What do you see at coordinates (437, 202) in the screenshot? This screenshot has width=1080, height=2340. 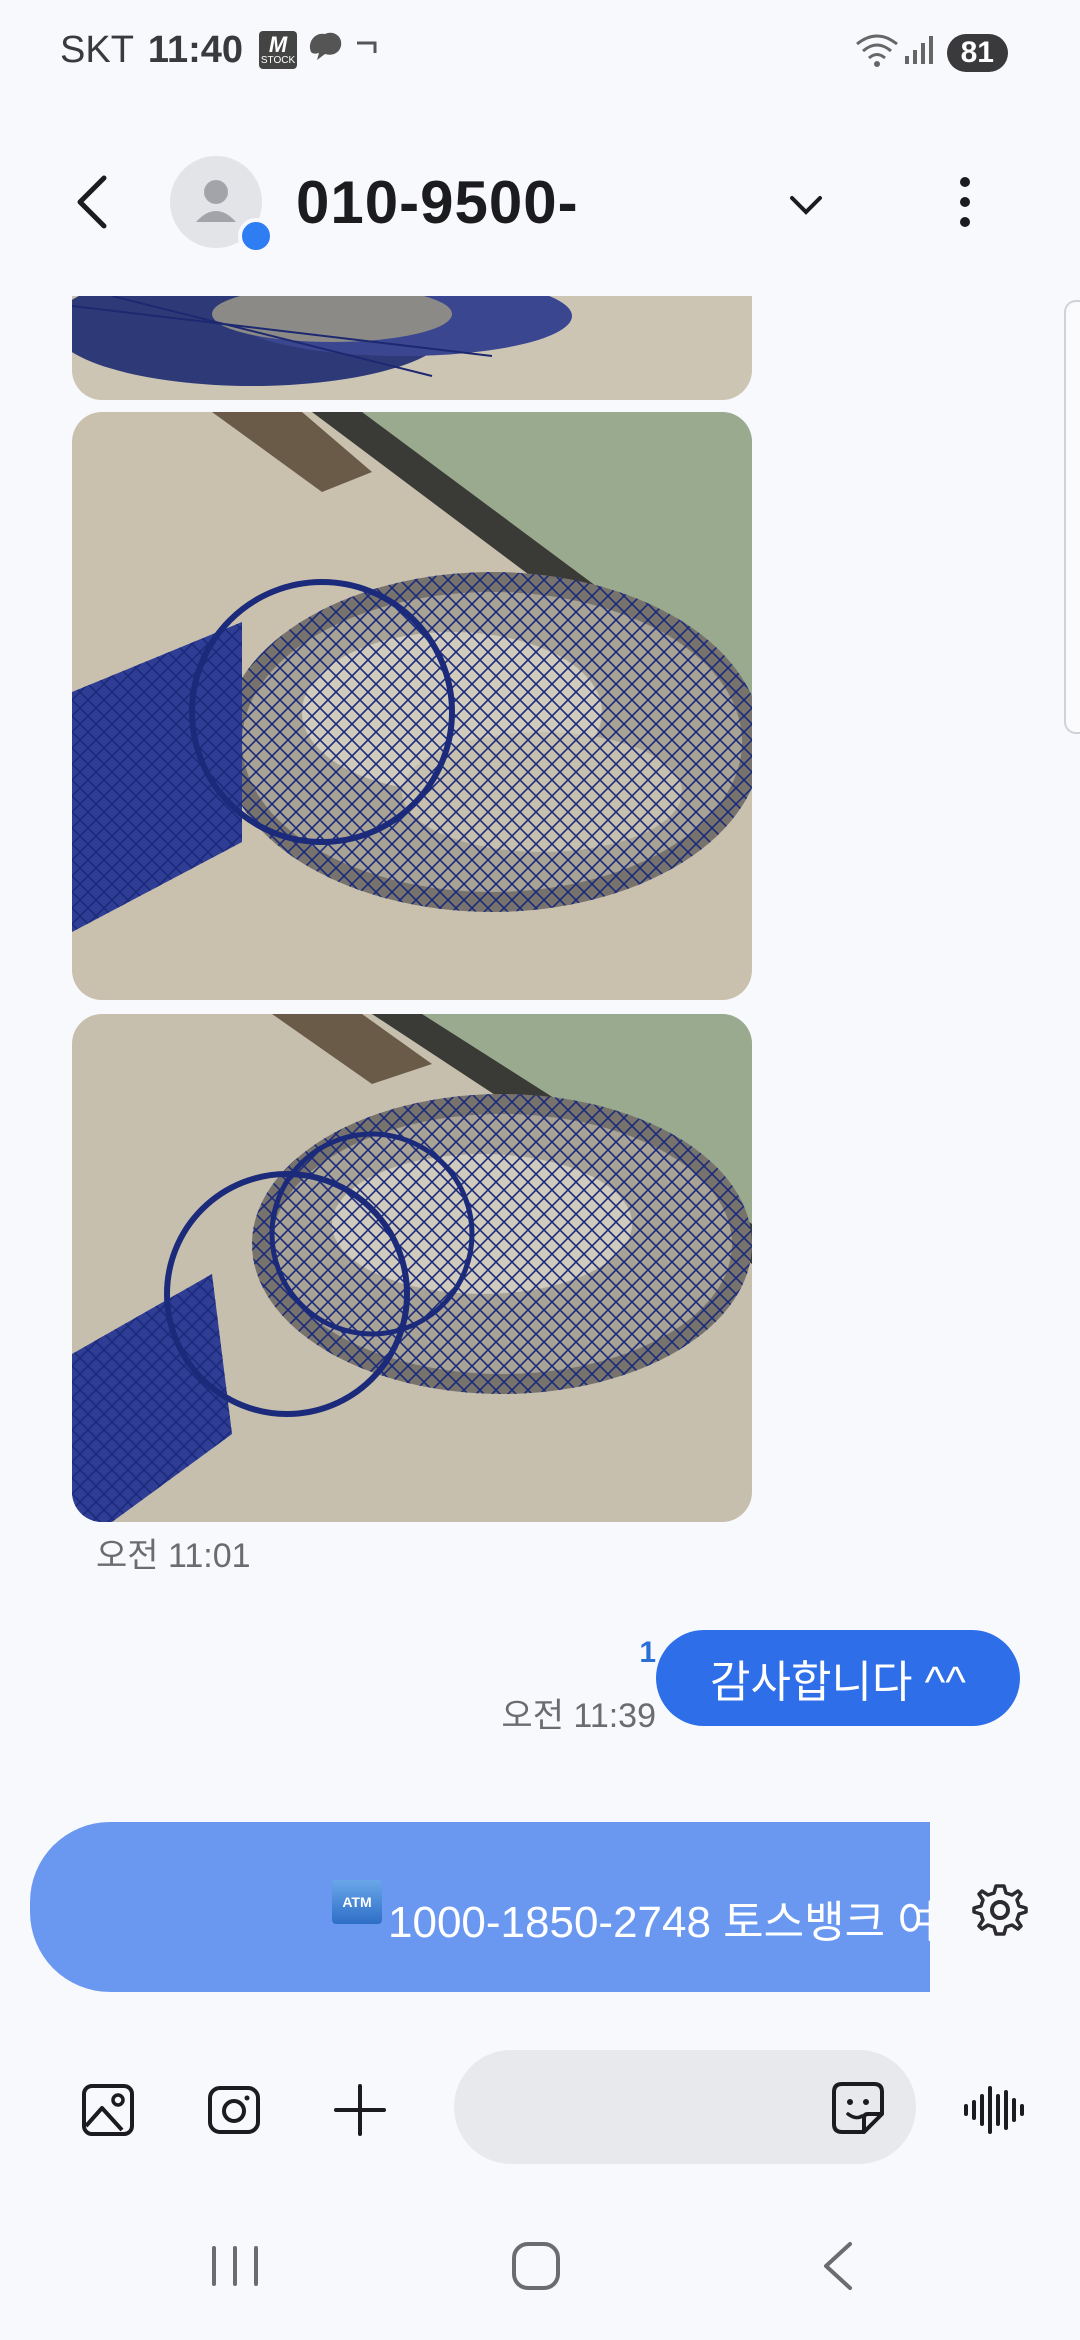 I see `contact-number: 010-9500-` at bounding box center [437, 202].